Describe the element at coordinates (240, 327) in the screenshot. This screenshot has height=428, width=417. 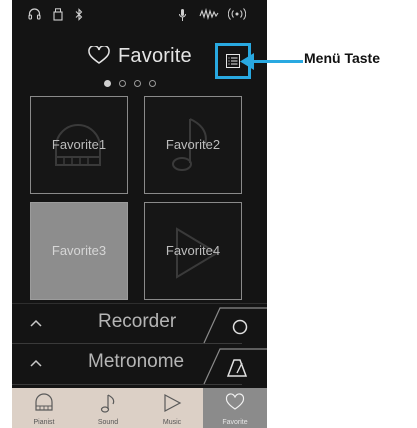
I see `circle-record-icon` at that location.